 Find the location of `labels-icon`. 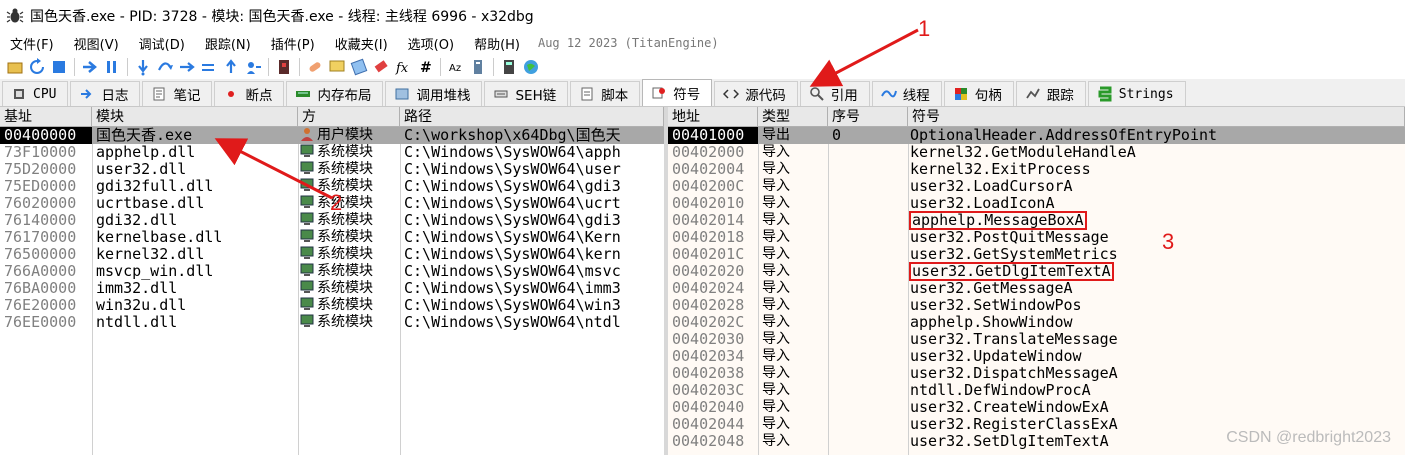

labels-icon is located at coordinates (358, 67).